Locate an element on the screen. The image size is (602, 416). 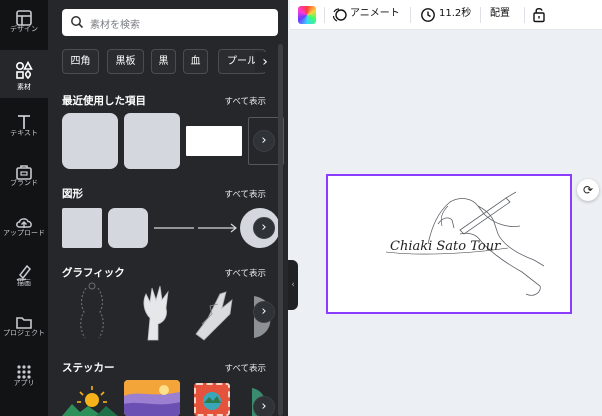
sidebar-item-label: デザイン is located at coordinates (24, 29).